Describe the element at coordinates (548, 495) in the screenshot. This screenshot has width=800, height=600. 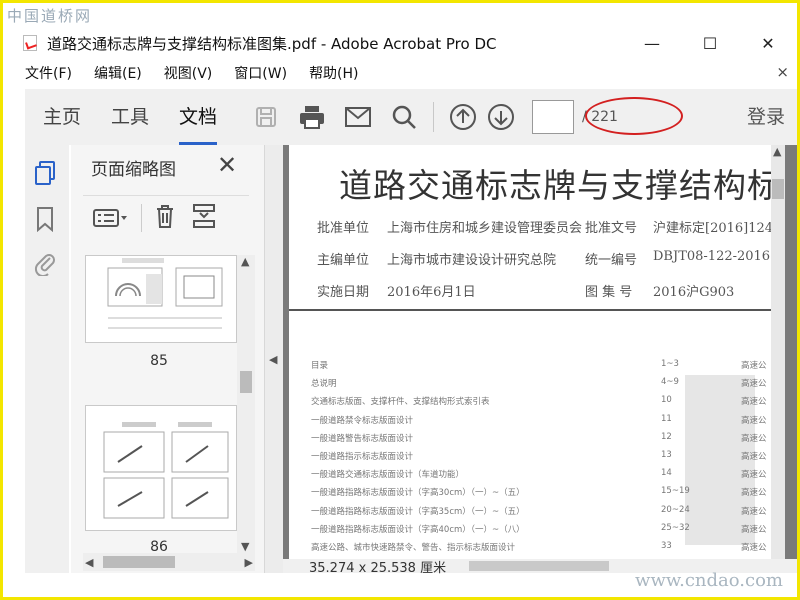
I see `toc-row: 一般道路指路标志版面设计（字高30cm）（一）~（五） 15~19 高速公` at that location.